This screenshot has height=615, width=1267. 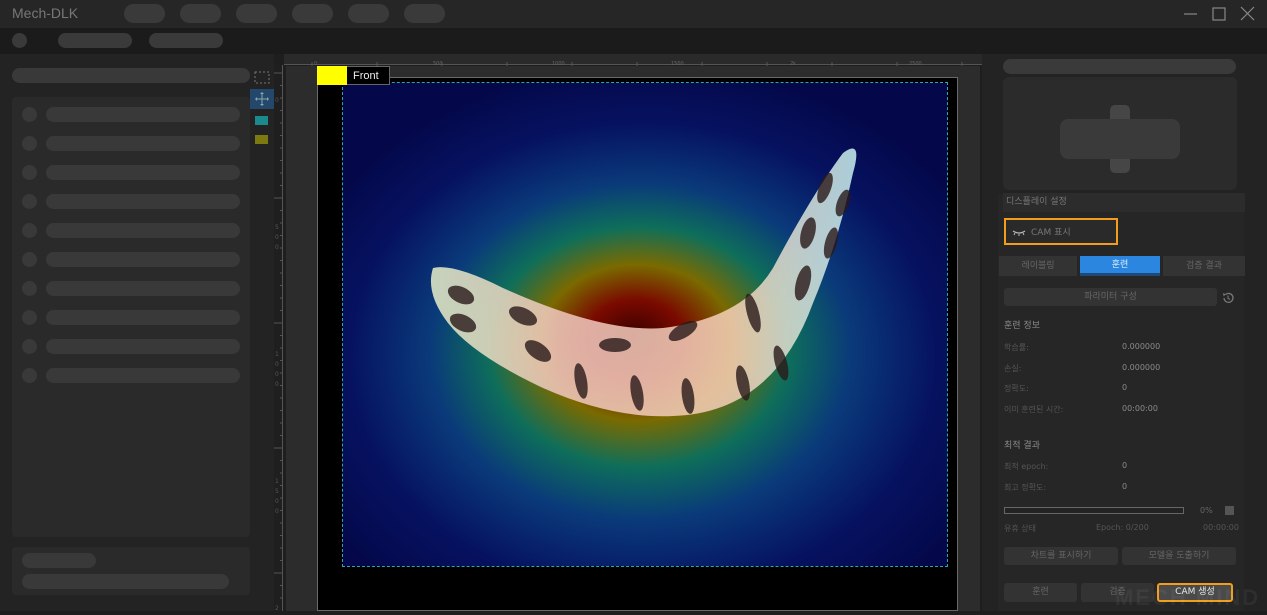 I want to click on learning-rate-label: 학습률:, so click(x=1016, y=347).